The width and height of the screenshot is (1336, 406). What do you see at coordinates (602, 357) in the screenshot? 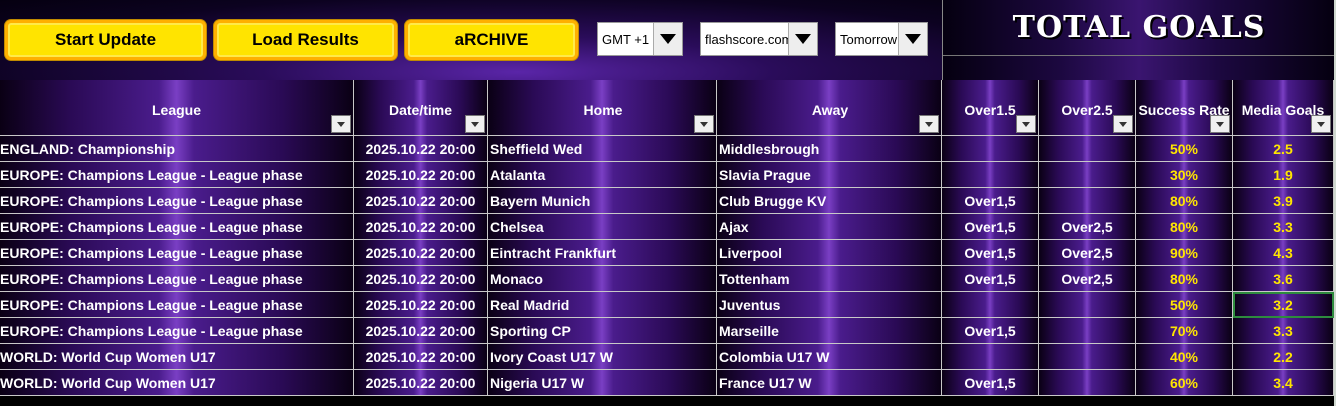
I see `cell-home: Ivory Coast U17 W` at bounding box center [602, 357].